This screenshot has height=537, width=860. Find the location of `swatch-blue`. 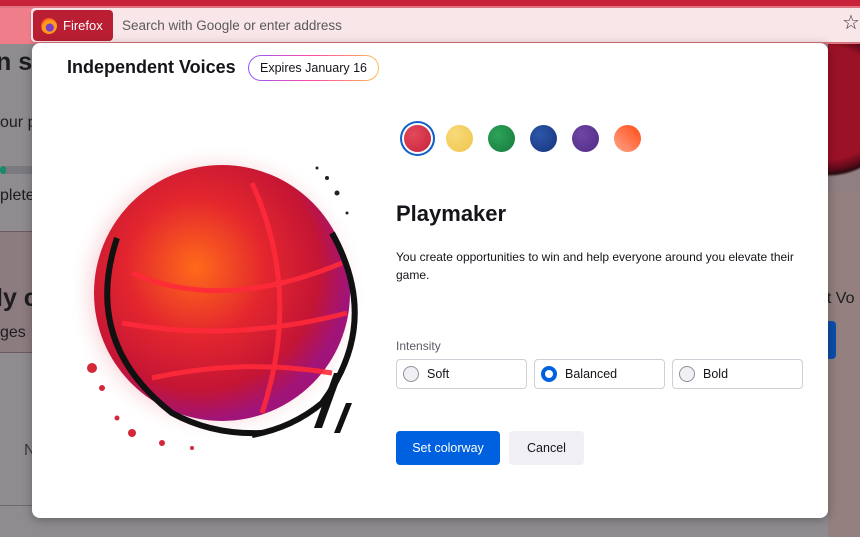

swatch-blue is located at coordinates (543, 138).